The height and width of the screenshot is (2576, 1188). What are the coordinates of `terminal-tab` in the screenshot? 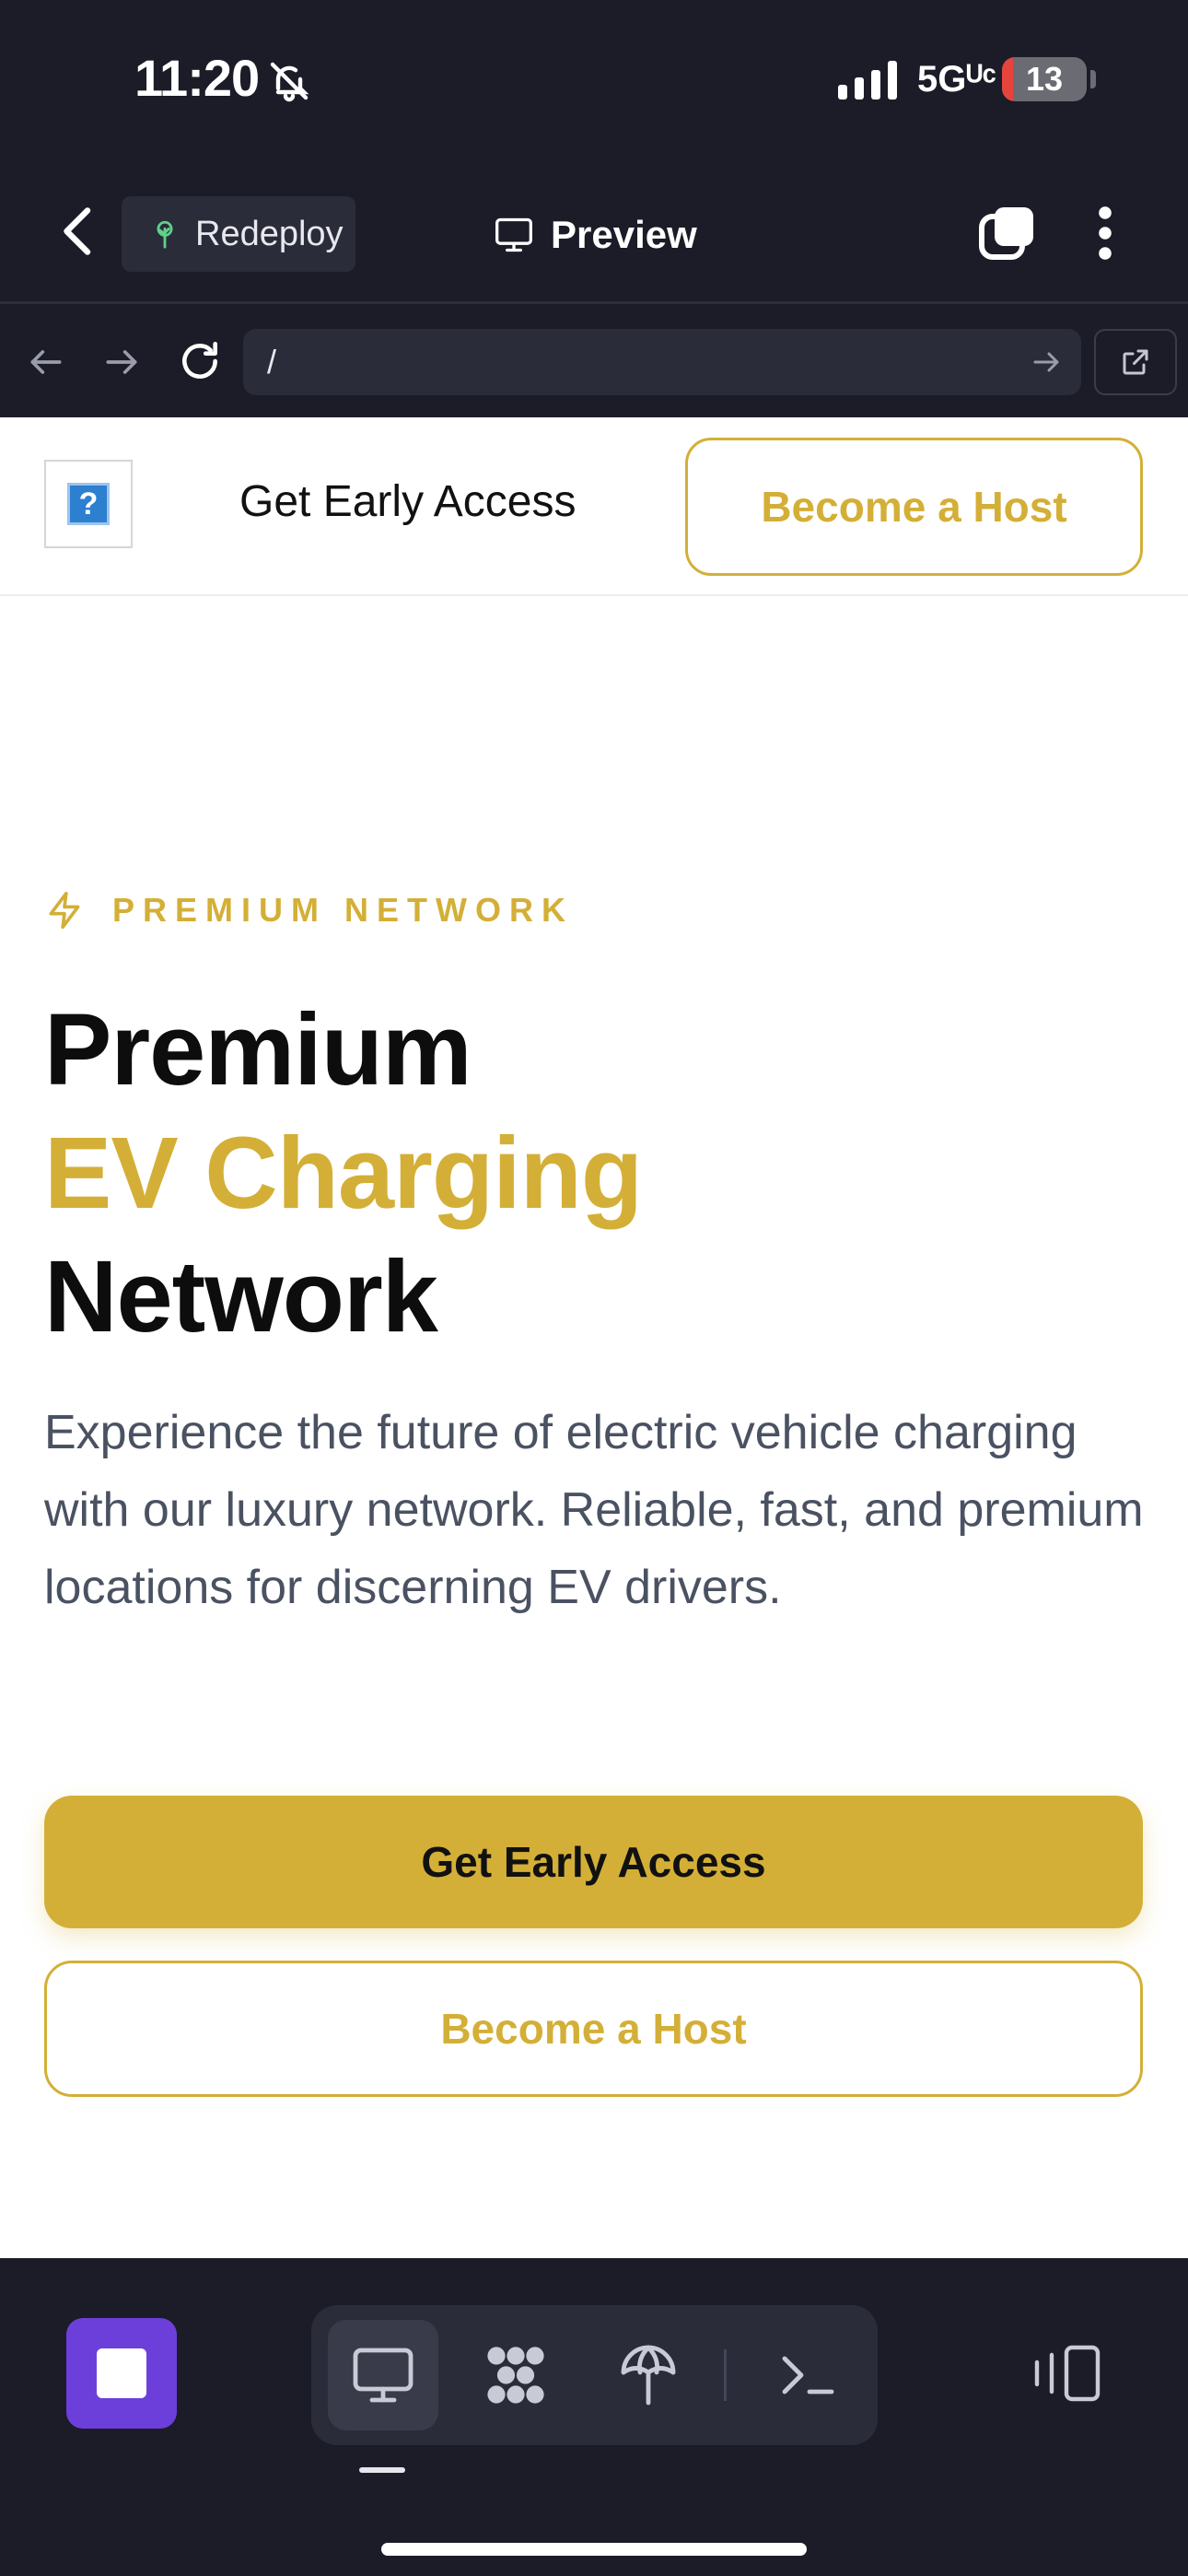 It's located at (806, 2375).